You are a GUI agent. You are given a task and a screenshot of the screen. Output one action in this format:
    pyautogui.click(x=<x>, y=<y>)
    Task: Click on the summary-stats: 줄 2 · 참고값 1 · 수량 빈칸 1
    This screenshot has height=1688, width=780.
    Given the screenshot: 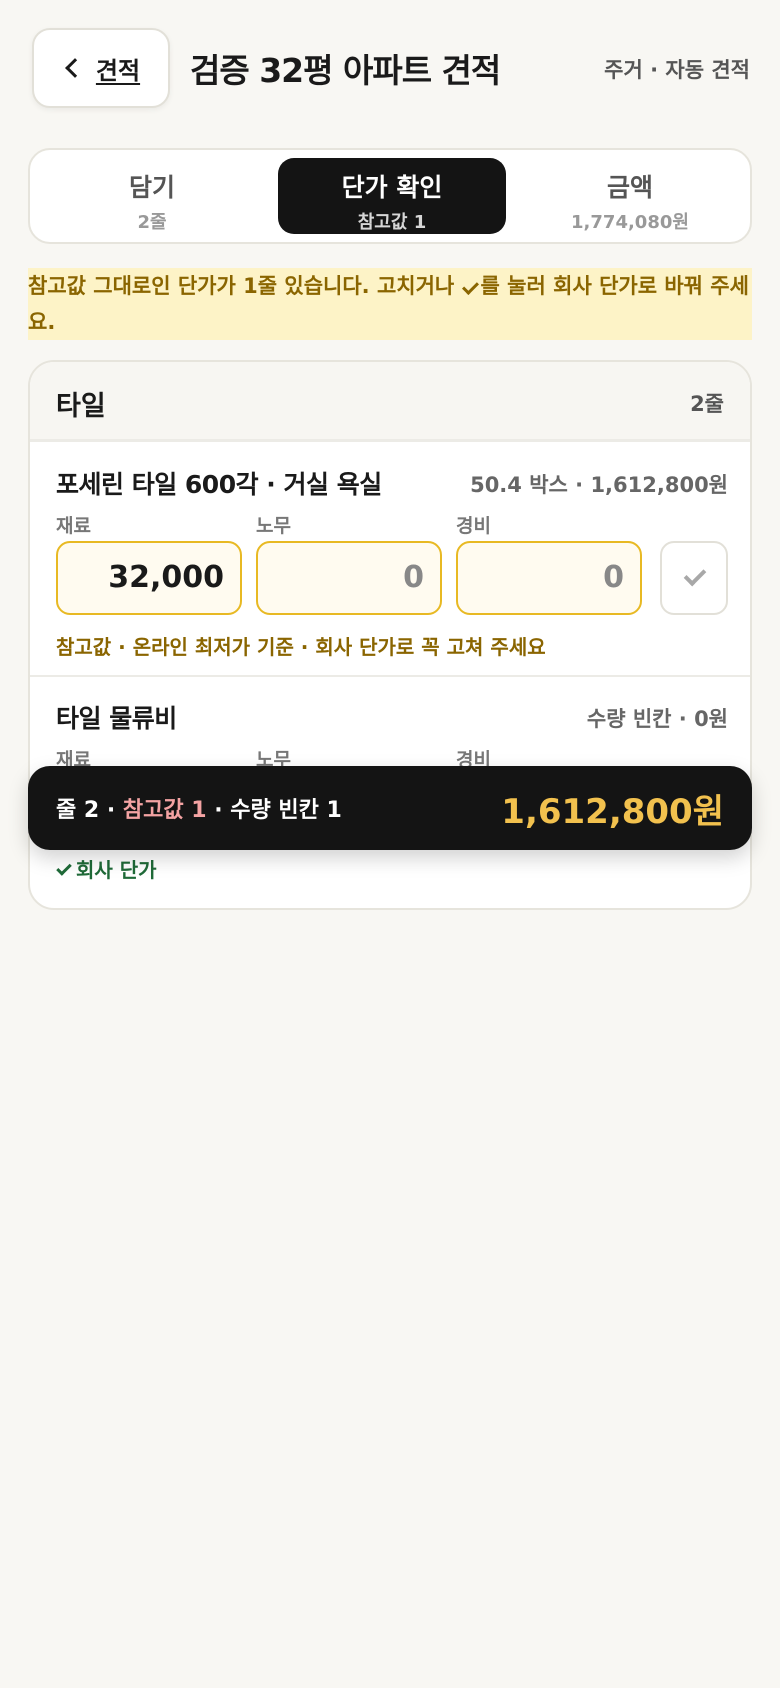 What is the action you would take?
    pyautogui.click(x=199, y=808)
    